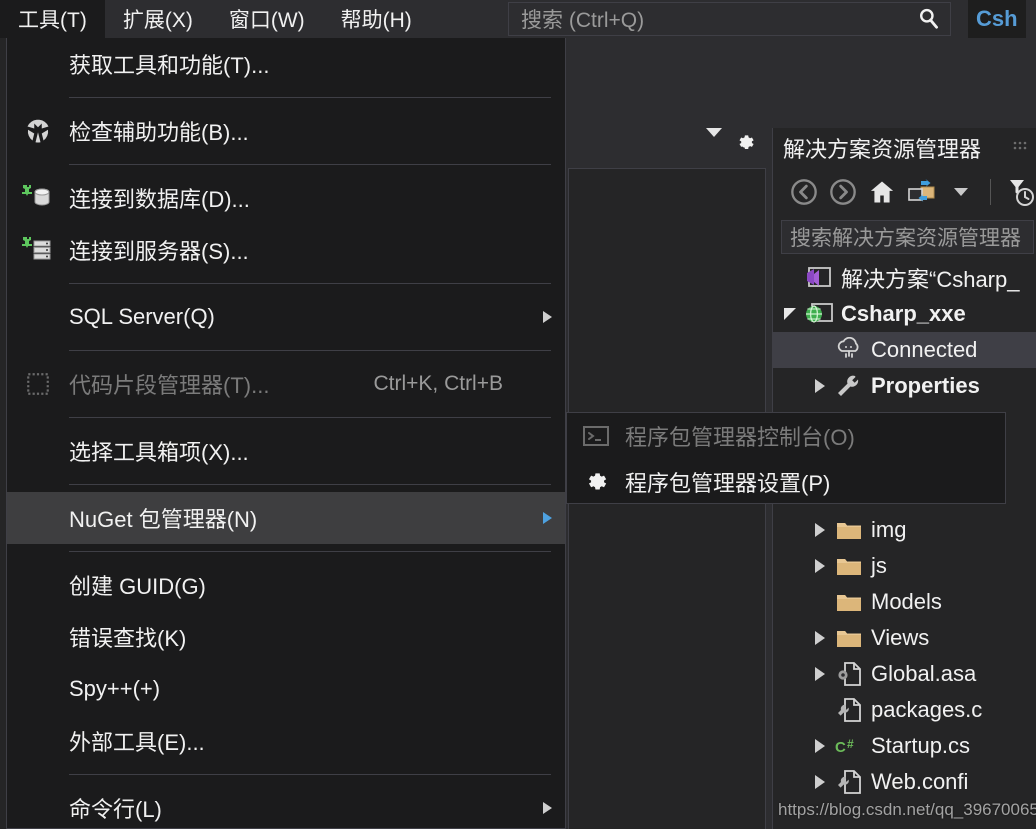 The image size is (1036, 829). I want to click on asax-file-icon, so click(849, 674).